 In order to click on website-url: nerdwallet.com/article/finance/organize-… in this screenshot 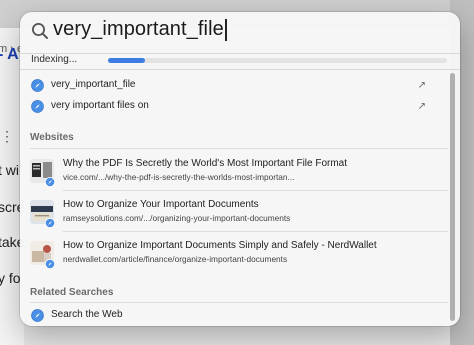, I will do `click(175, 259)`.